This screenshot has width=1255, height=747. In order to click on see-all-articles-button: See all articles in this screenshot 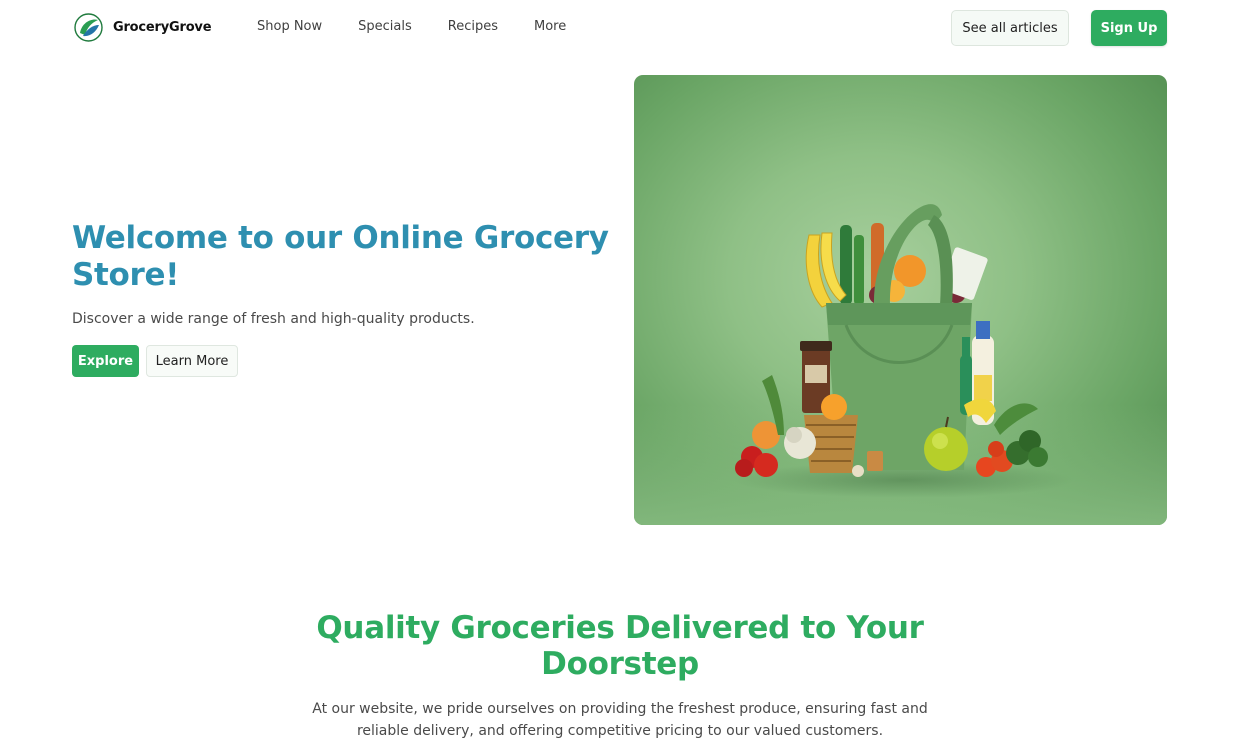, I will do `click(1010, 28)`.